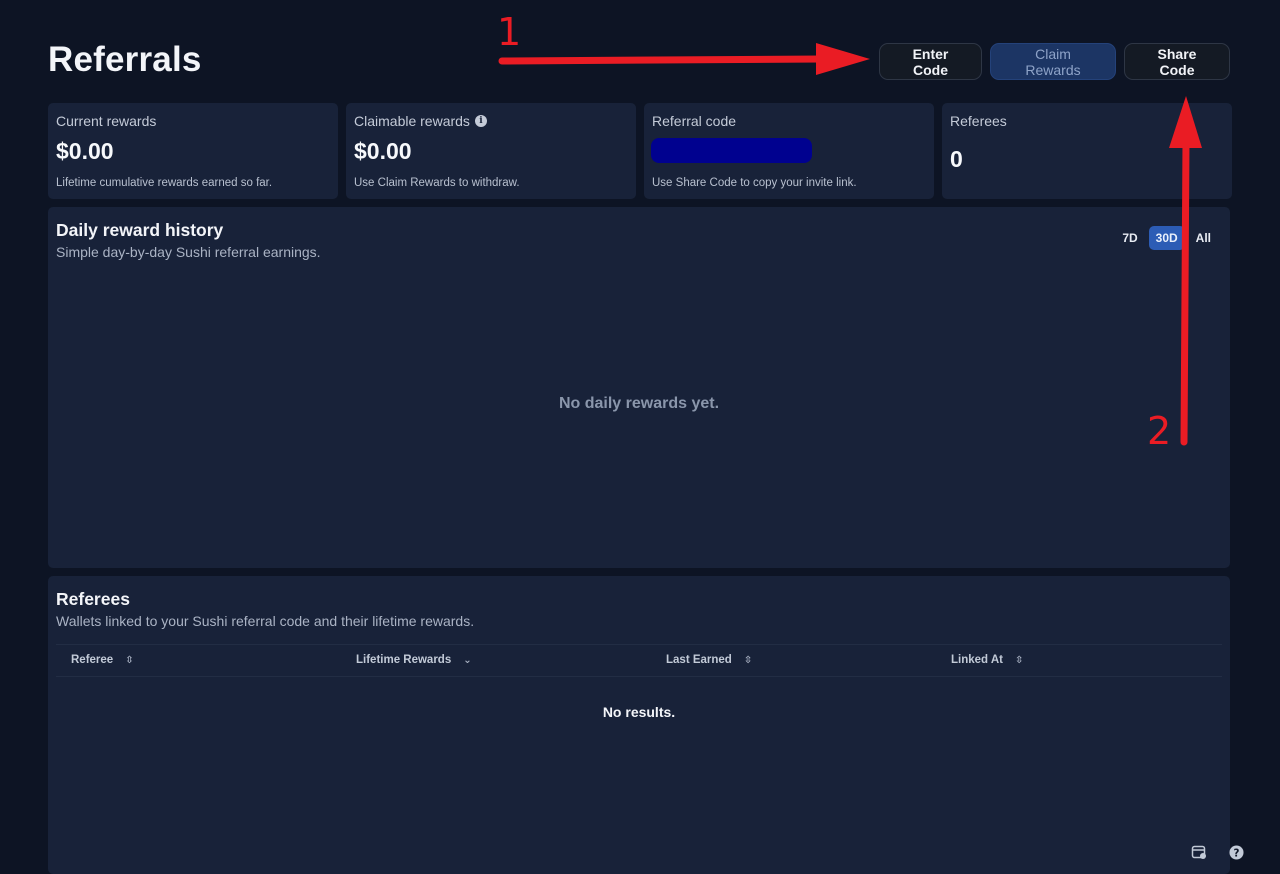 The width and height of the screenshot is (1280, 874). I want to click on stat-label: Current rewards, so click(106, 121).